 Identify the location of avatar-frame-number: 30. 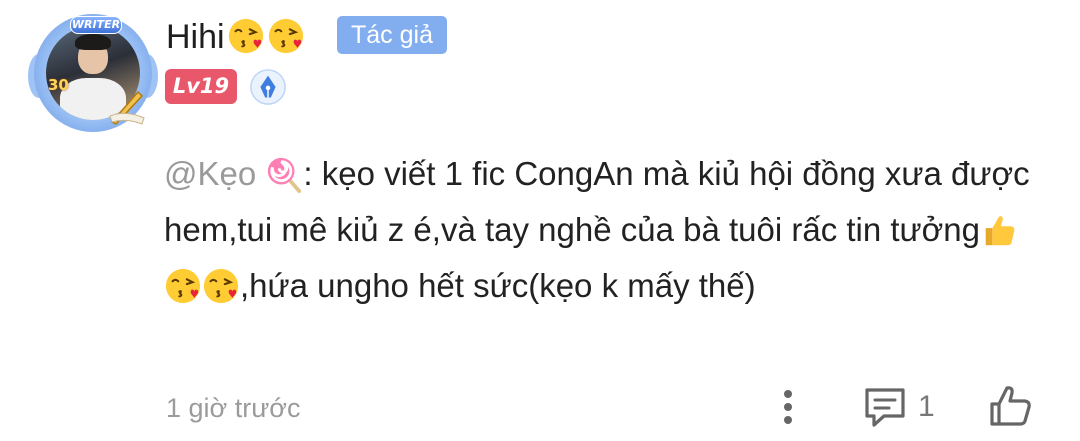
(58, 85).